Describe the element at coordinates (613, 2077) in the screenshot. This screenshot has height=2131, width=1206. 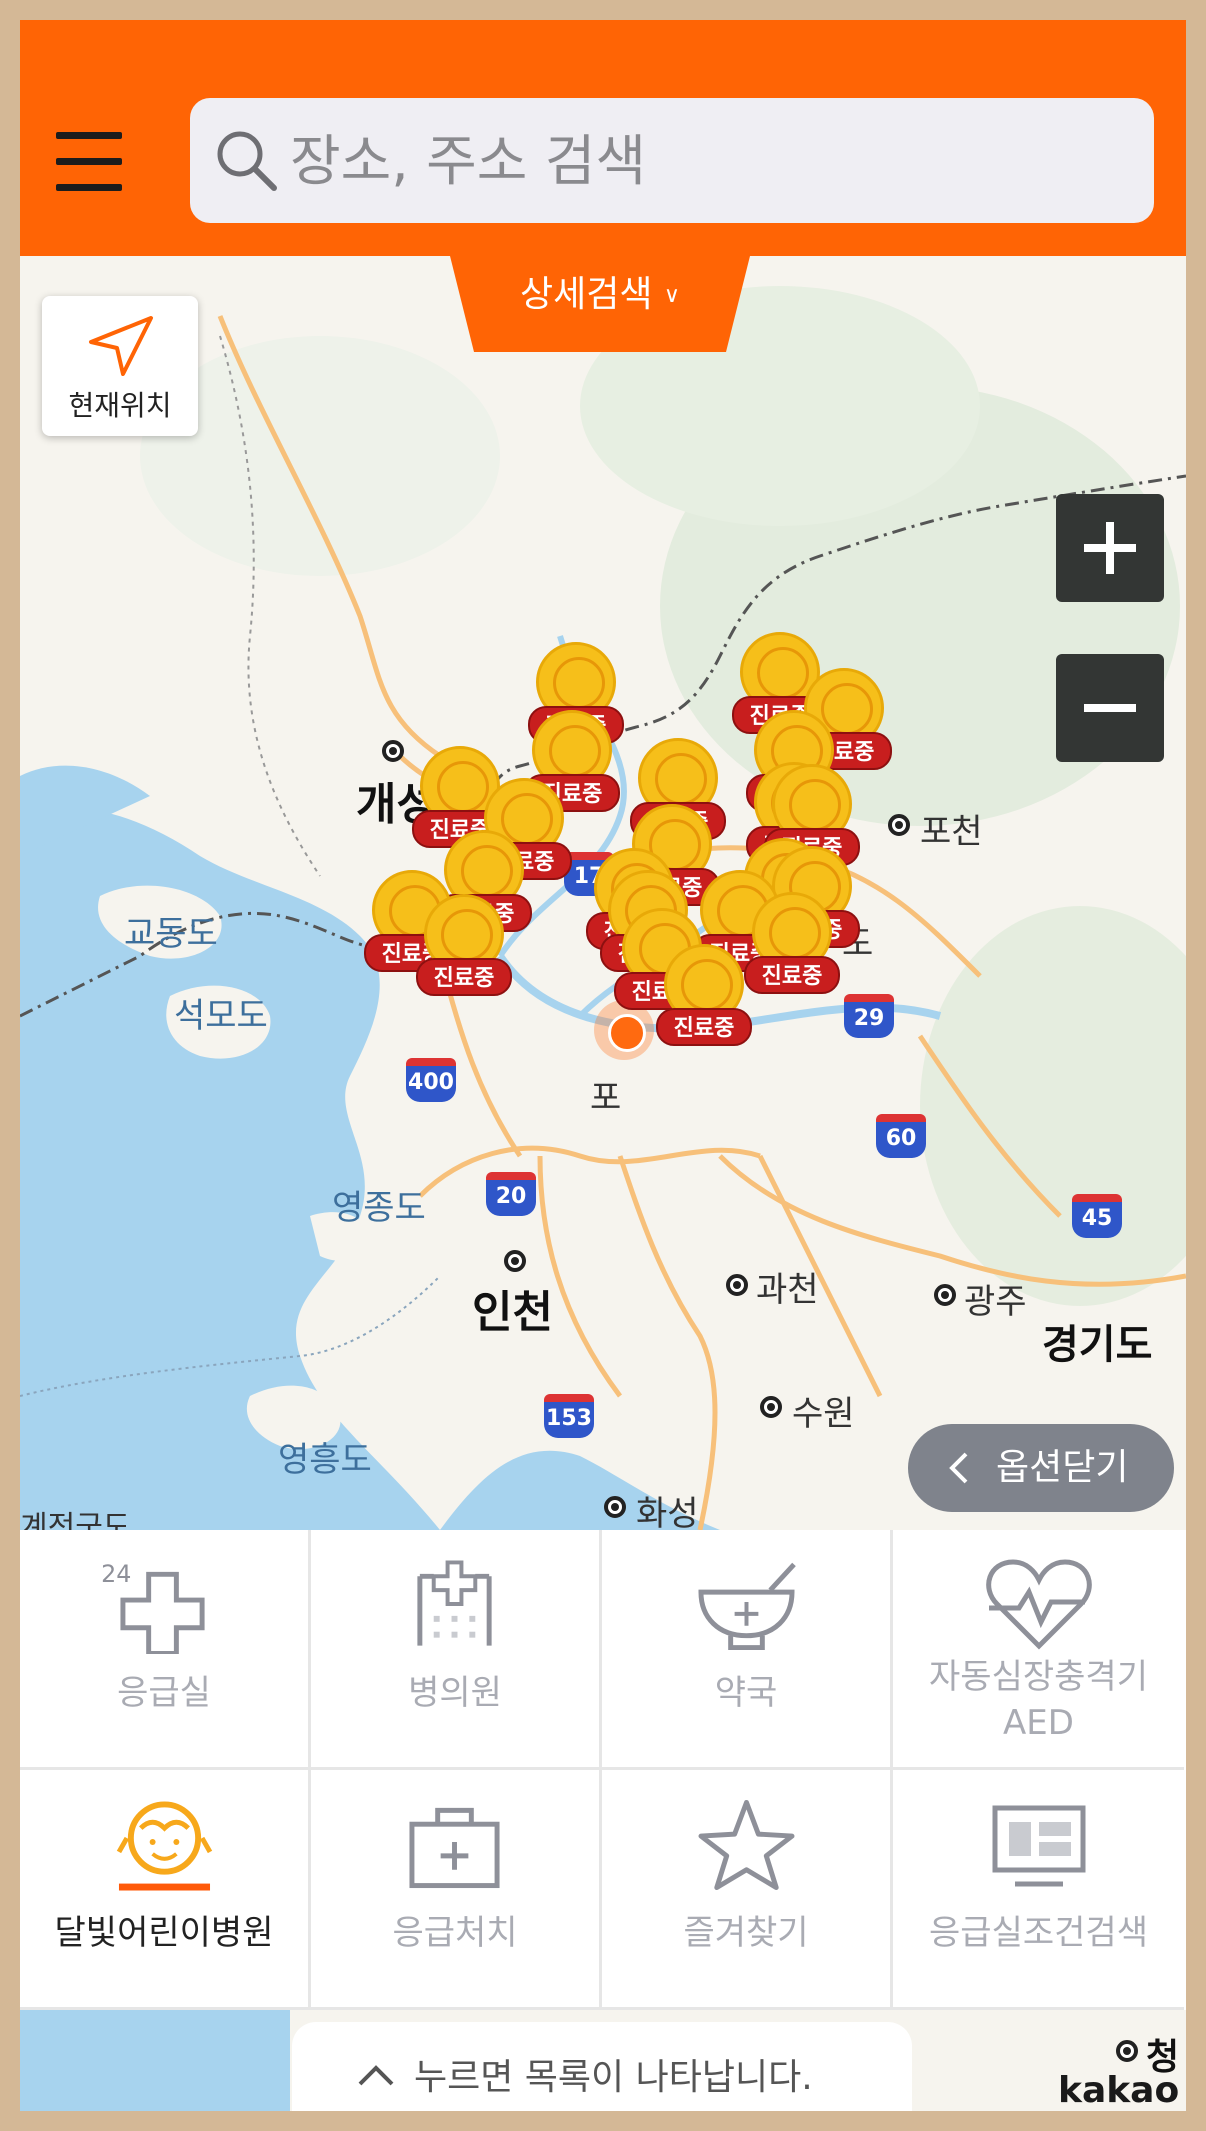
I see `show-list-label: 누르면 목록이 나타납니다.` at that location.